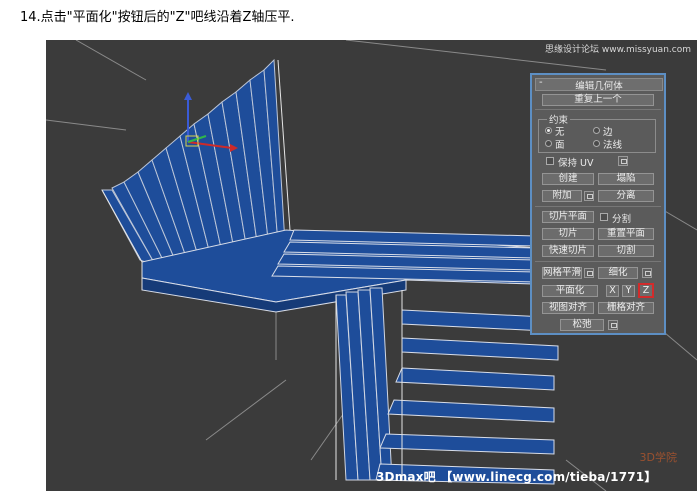 This screenshot has height=491, width=697. What do you see at coordinates (604, 217) in the screenshot?
I see `split-checkbox` at bounding box center [604, 217].